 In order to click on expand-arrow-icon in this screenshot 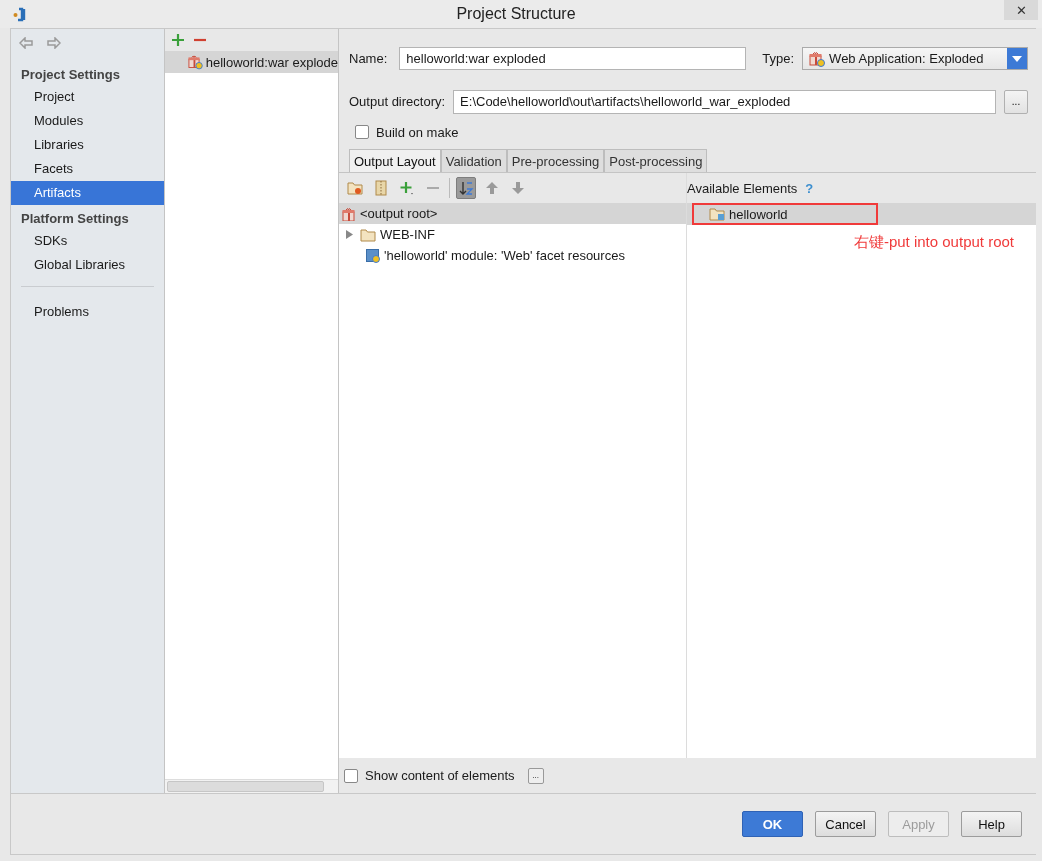, I will do `click(349, 234)`.